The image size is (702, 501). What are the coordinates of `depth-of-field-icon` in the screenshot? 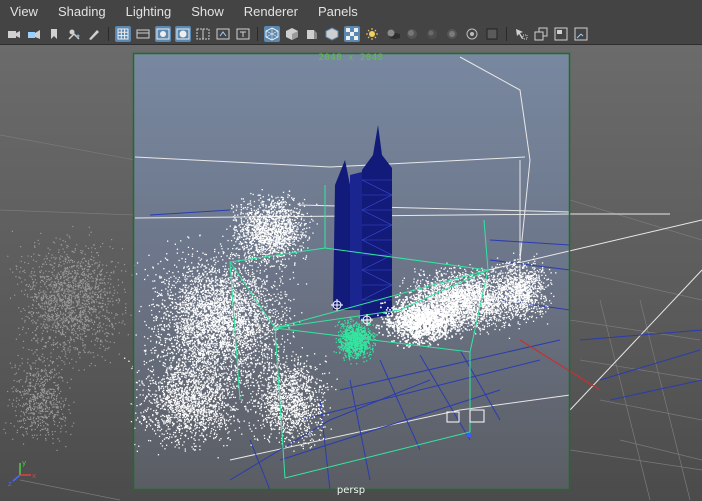 It's located at (472, 34).